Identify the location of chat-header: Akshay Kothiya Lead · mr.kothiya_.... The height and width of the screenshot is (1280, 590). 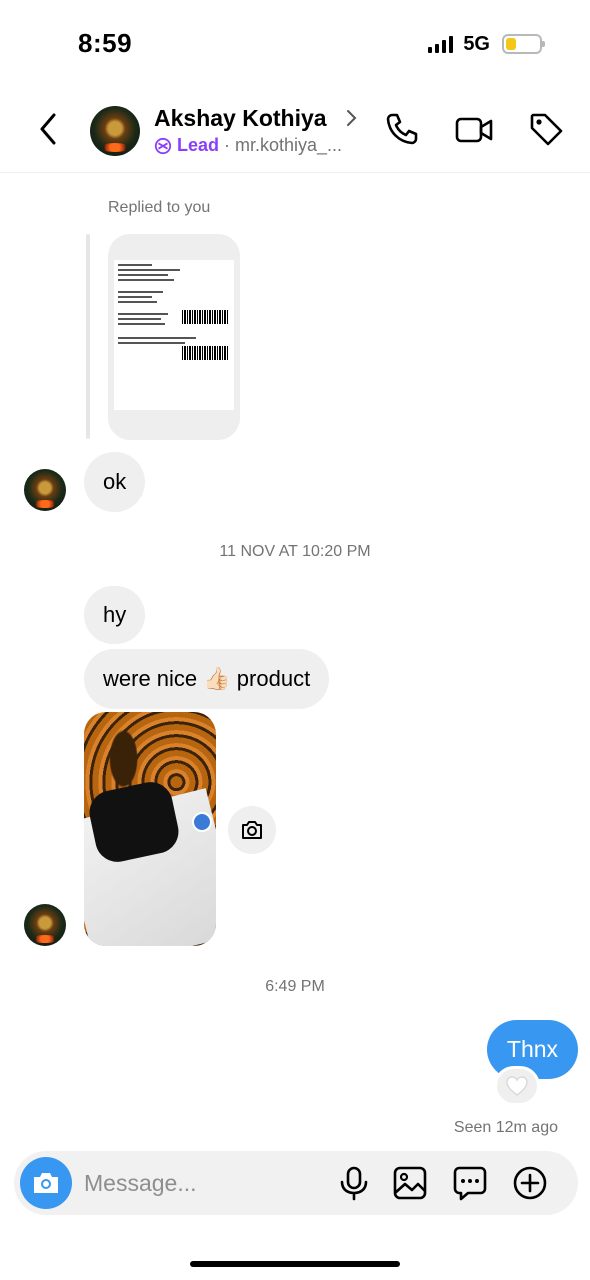
(295, 134).